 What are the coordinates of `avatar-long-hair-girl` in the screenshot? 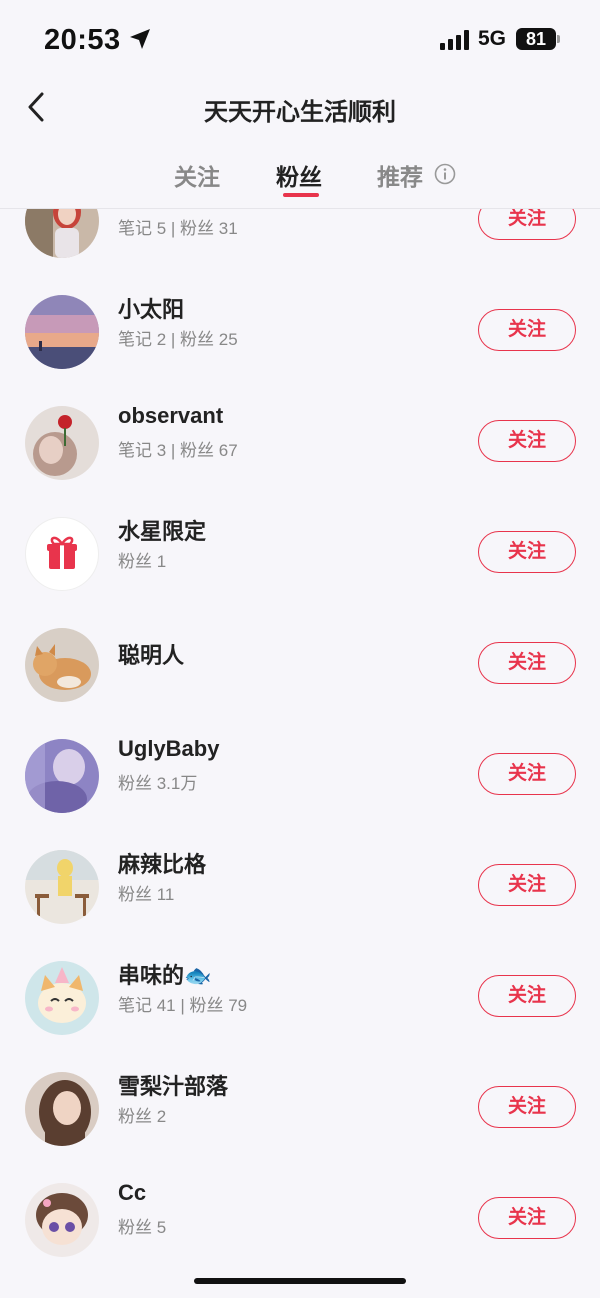 It's located at (62, 1109).